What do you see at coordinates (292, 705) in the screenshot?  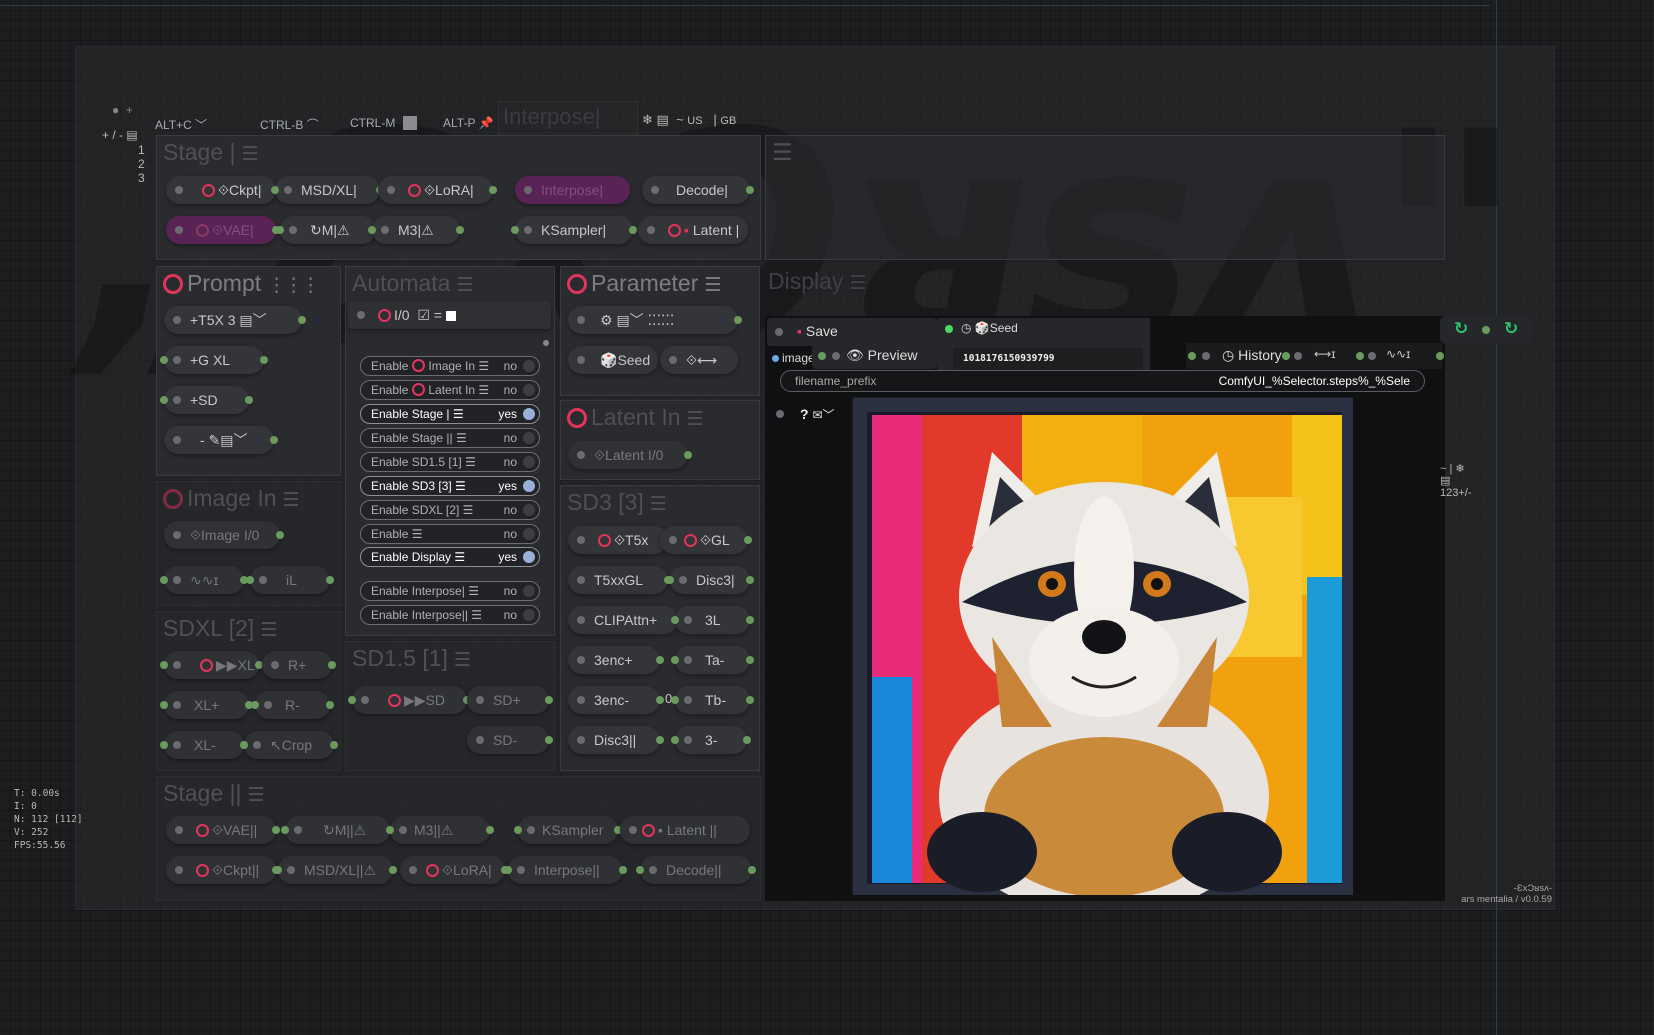 I see `node-sdxl-r-minus: R-` at bounding box center [292, 705].